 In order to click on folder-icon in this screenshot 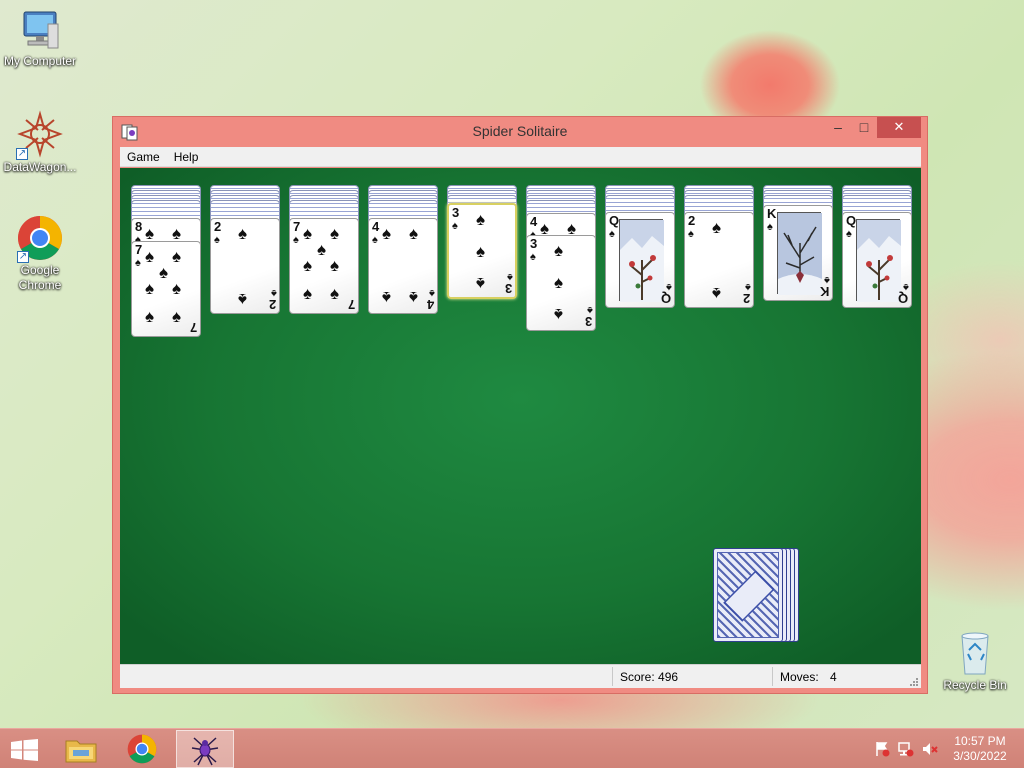, I will do `click(81, 752)`.